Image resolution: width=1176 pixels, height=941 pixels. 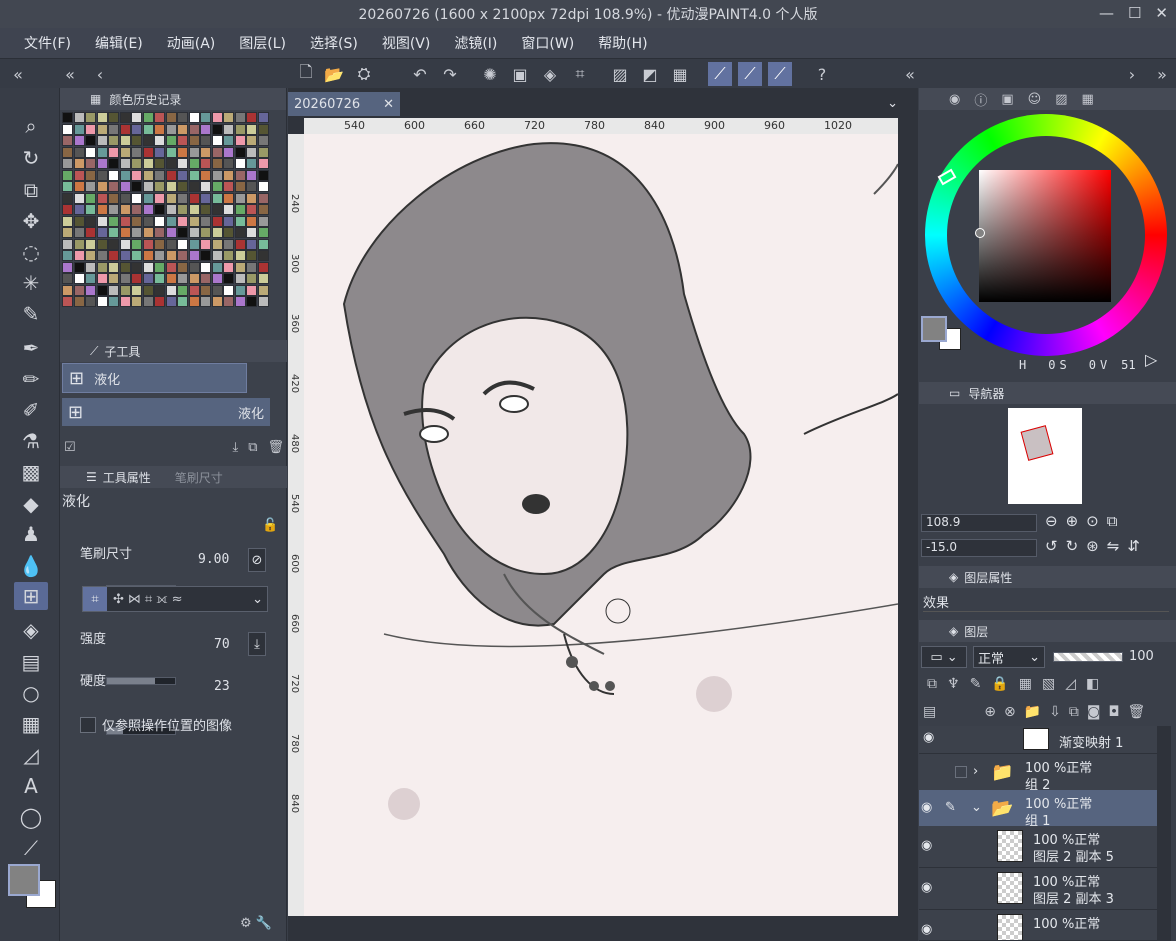 What do you see at coordinates (141, 681) in the screenshot?
I see `strength-slider` at bounding box center [141, 681].